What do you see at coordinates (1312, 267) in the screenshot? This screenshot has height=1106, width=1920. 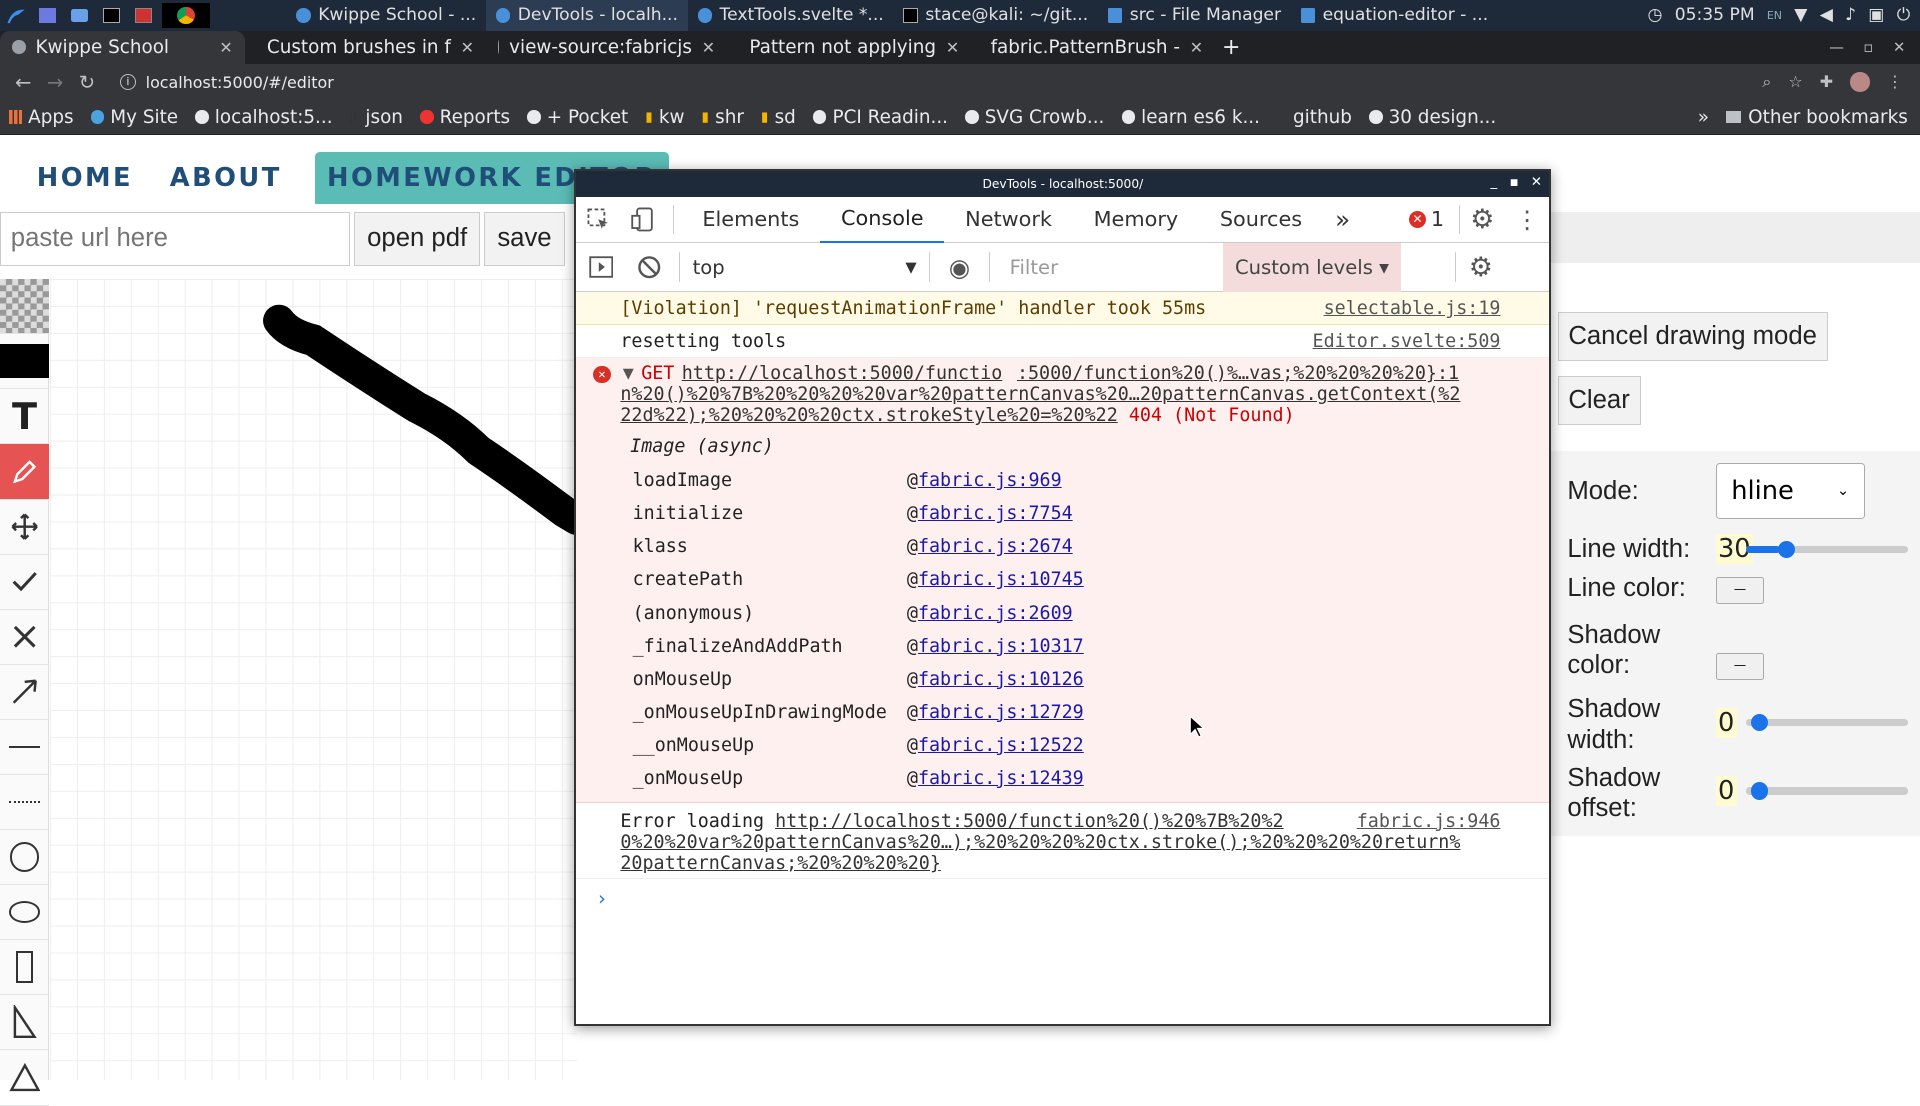 I see `log-levels-dropdown: Custom levels ▾` at bounding box center [1312, 267].